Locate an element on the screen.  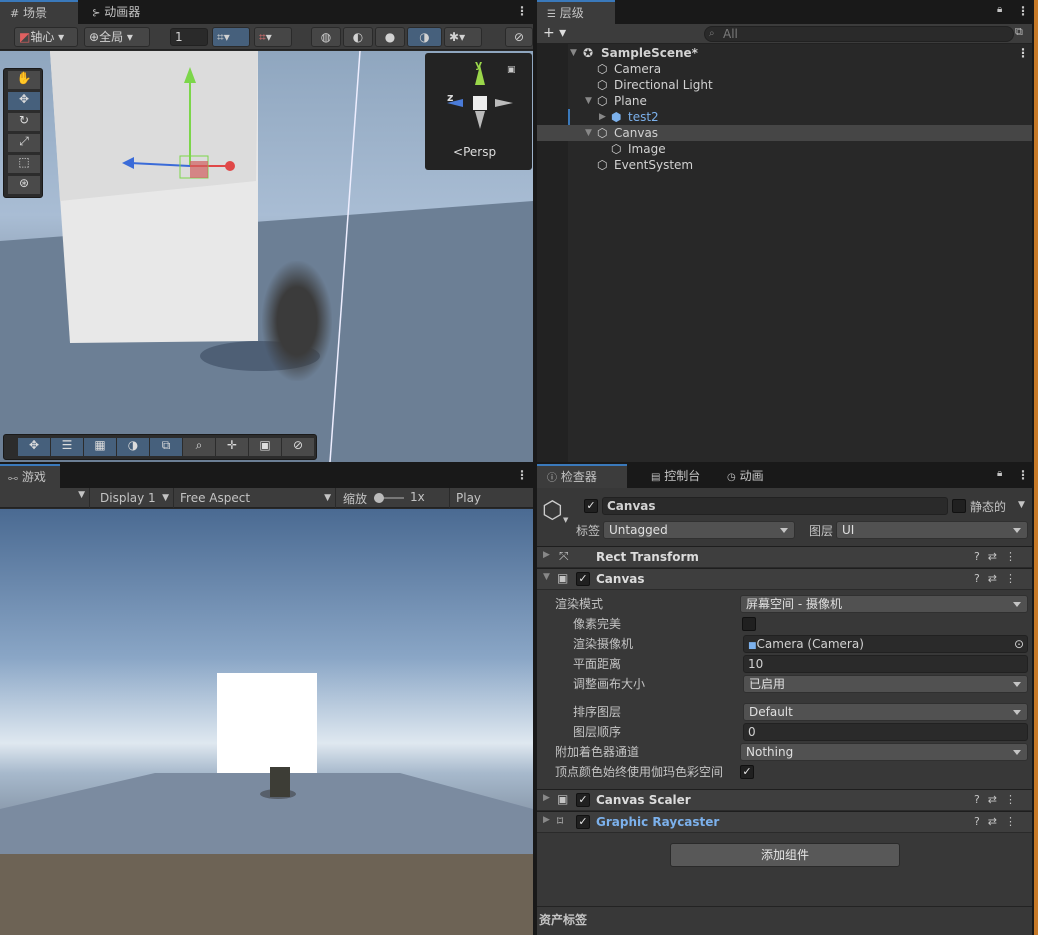
list-item: ⬡ EventSystem is located at coordinates (781, 165).